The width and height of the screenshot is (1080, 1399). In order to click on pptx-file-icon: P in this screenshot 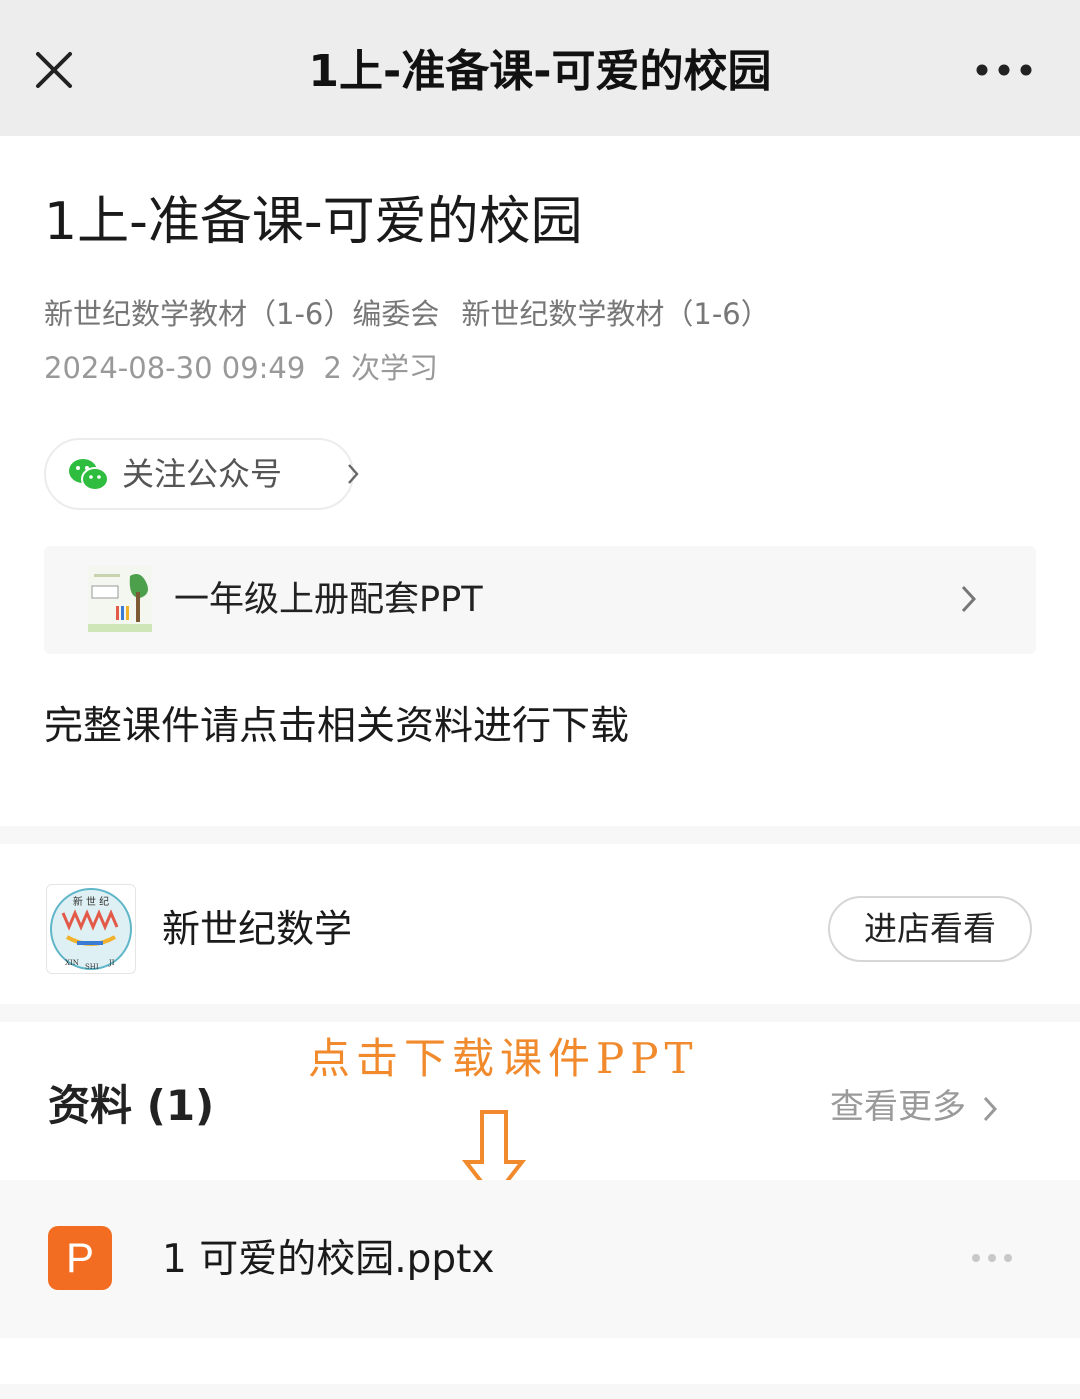, I will do `click(80, 1258)`.